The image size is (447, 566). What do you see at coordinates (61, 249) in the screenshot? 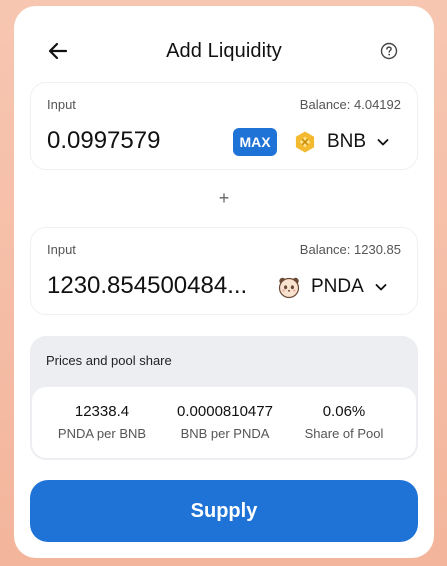
I see `input-b-label: Input` at bounding box center [61, 249].